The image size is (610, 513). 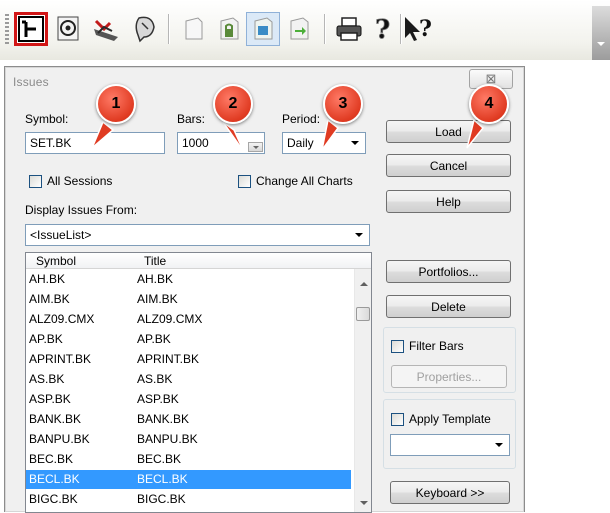 I want to click on callout-1-pointer, so click(x=103, y=134).